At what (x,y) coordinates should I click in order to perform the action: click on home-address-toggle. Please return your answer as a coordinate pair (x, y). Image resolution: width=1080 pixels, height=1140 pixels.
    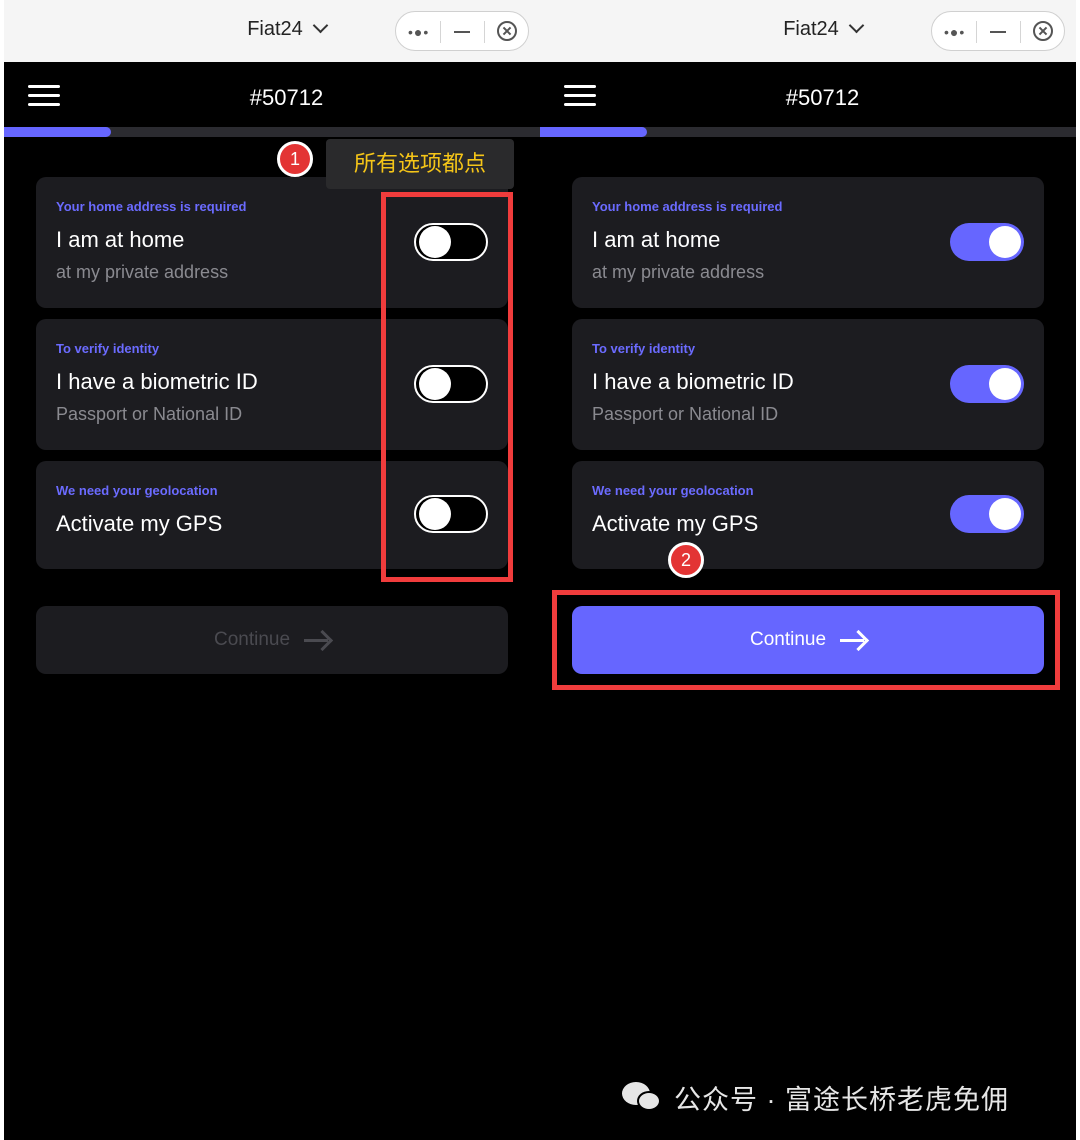
    Looking at the image, I should click on (987, 242).